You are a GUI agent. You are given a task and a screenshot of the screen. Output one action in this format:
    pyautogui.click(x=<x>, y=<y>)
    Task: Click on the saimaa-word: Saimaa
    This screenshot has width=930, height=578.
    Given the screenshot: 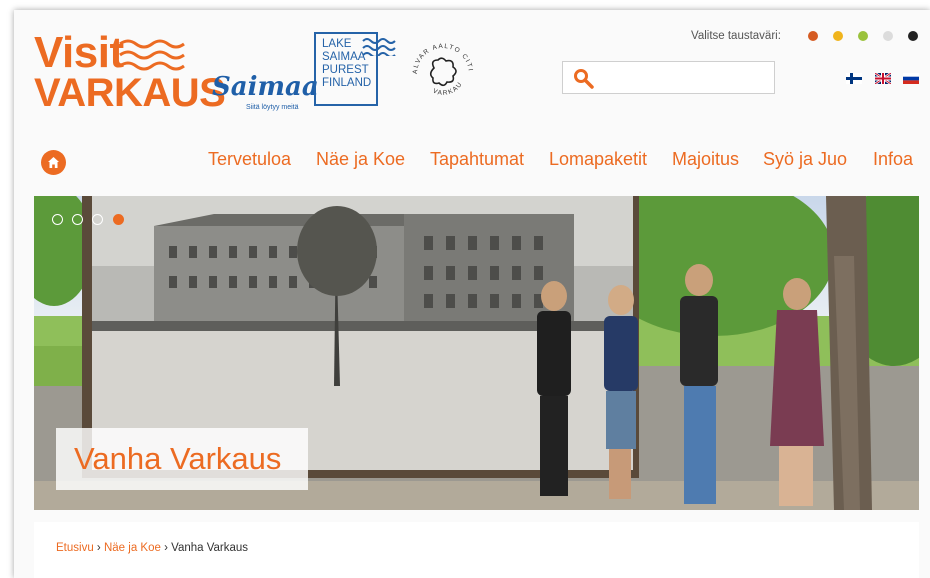 What is the action you would take?
    pyautogui.click(x=265, y=87)
    